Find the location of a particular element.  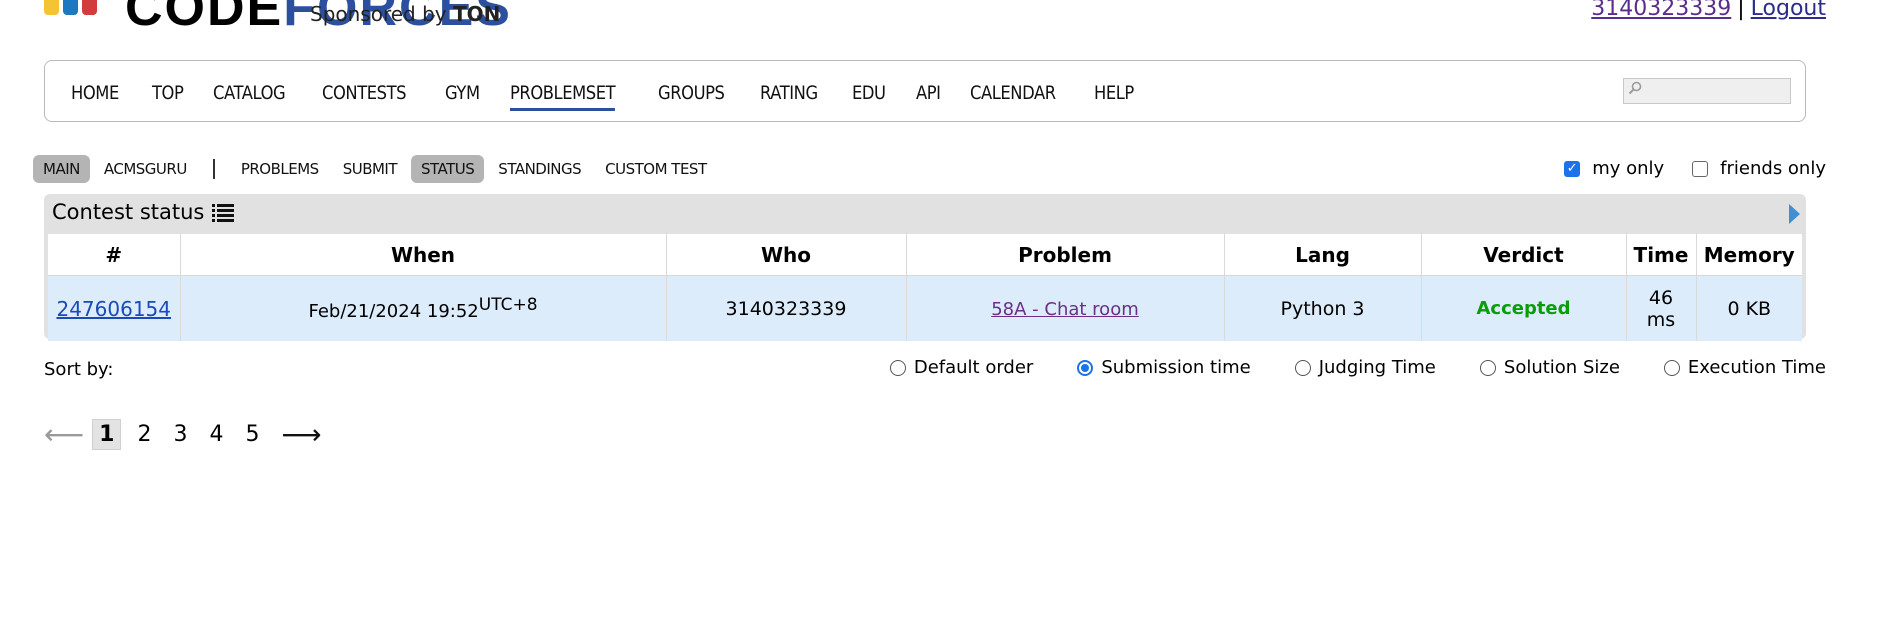

nav-item-catalog: CATALOG is located at coordinates (249, 93).